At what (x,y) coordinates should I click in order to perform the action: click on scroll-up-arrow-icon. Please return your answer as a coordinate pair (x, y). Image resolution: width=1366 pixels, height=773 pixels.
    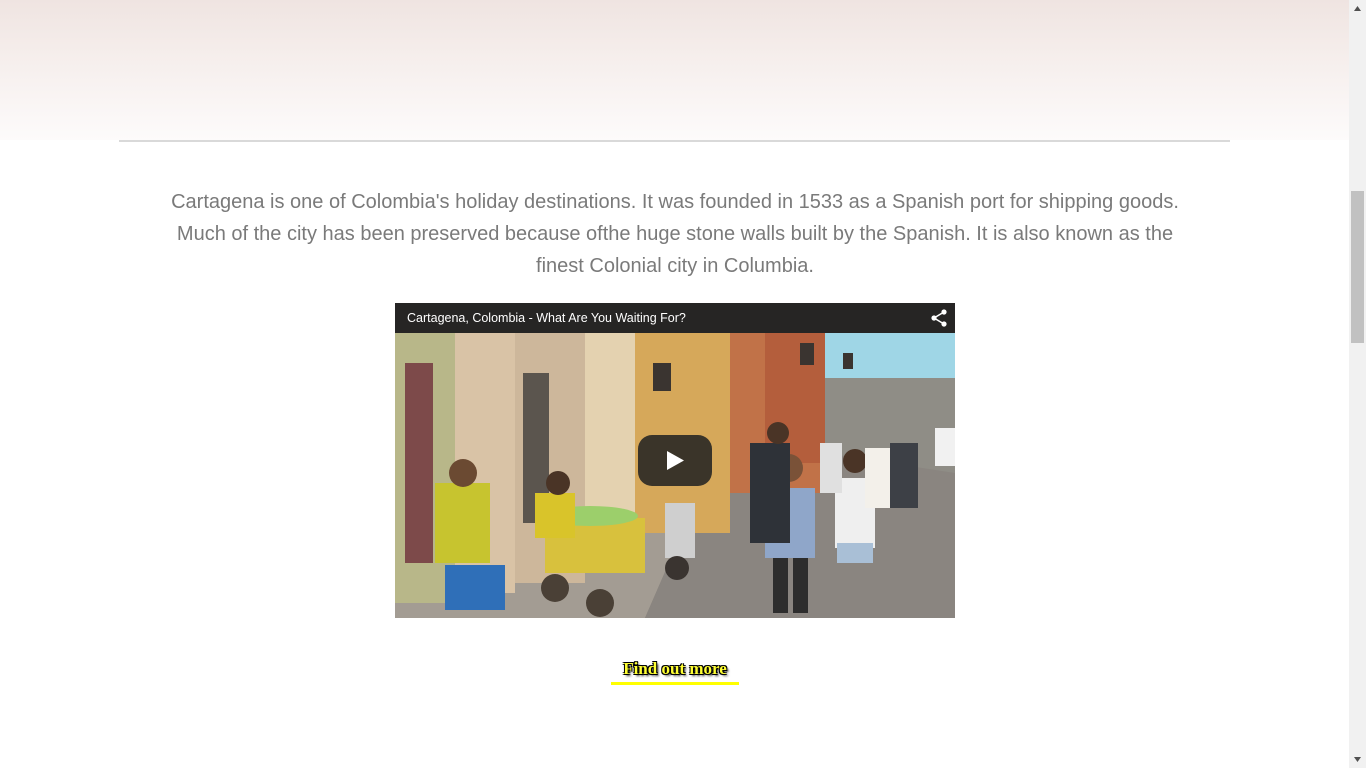
    Looking at the image, I should click on (1357, 8).